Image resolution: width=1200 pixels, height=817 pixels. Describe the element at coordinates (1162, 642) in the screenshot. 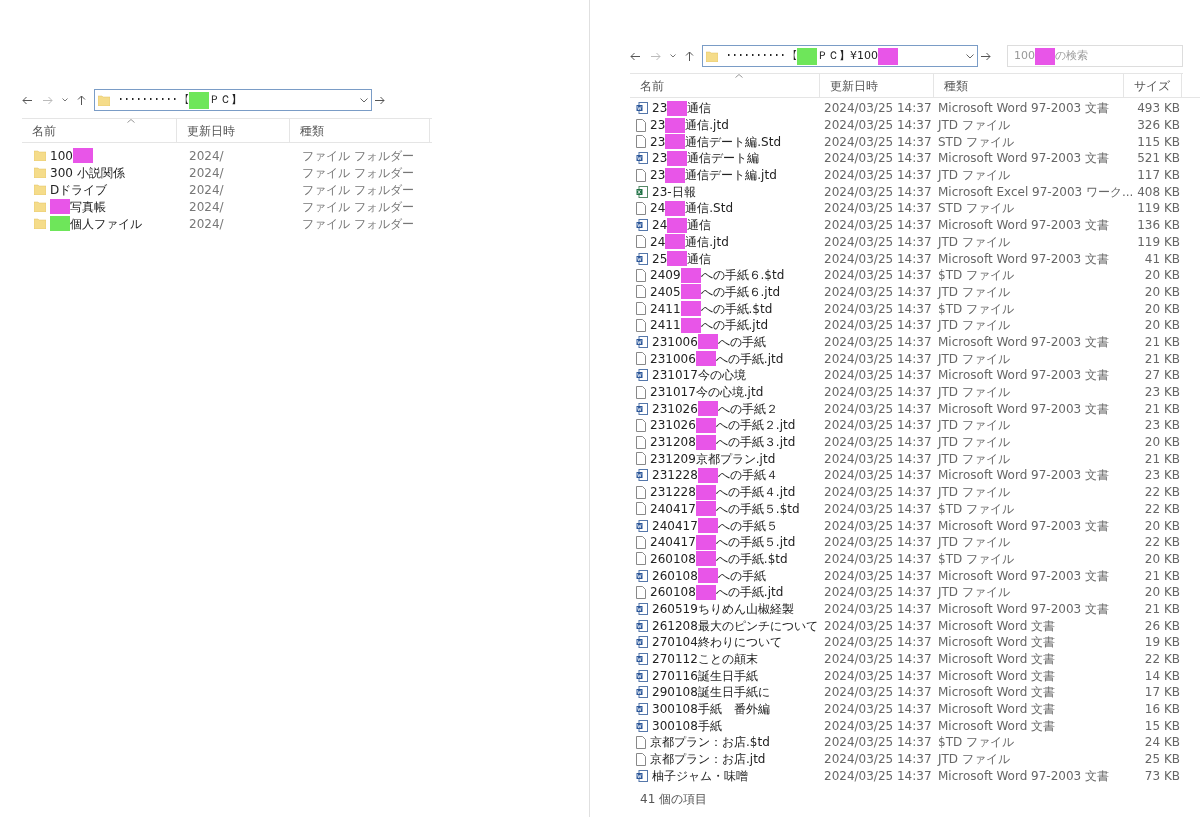

I see `size-cell: 19 KB` at that location.